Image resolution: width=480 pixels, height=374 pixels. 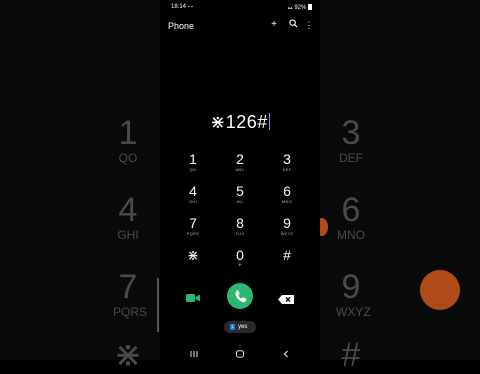 I want to click on key-digit: 3, so click(x=287, y=159).